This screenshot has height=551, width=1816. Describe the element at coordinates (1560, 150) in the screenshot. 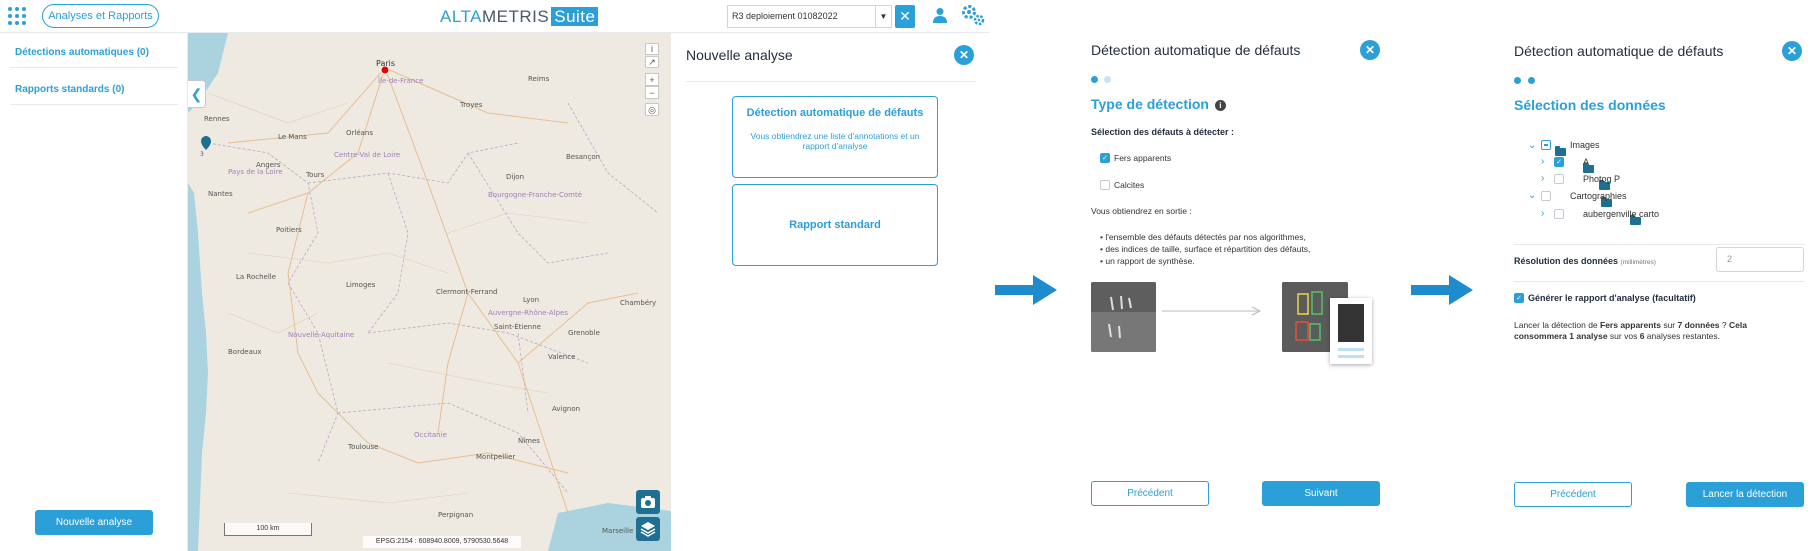

I see `folder-open-icon` at that location.